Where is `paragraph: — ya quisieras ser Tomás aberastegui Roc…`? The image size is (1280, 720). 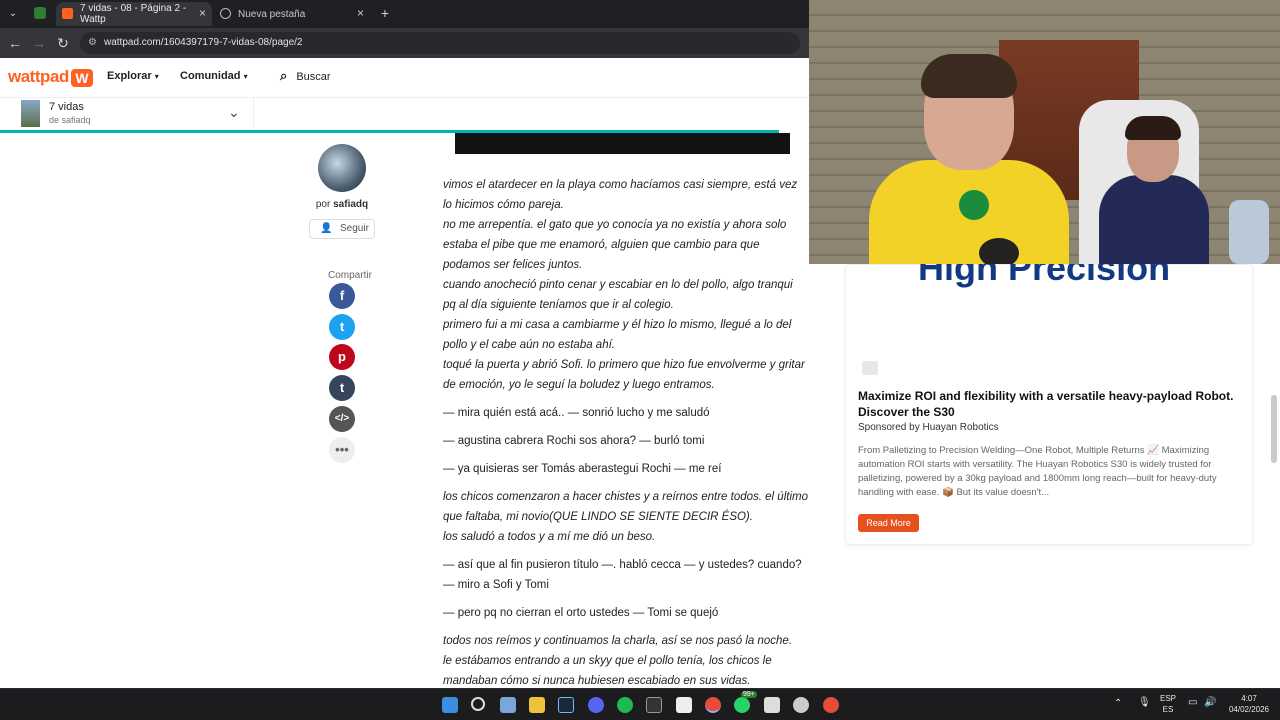
paragraph: — ya quisieras ser Tomás aberastegui Roc… is located at coordinates (582, 469).